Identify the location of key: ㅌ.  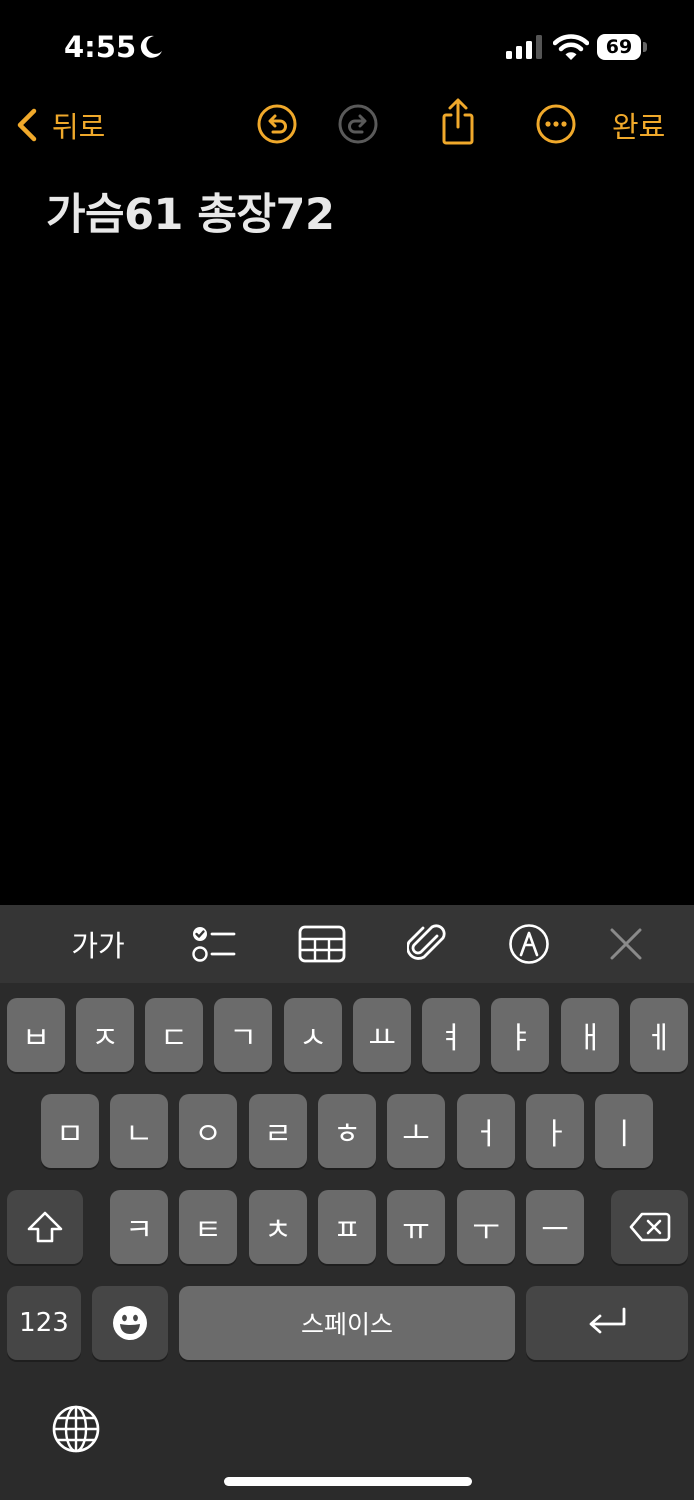
(208, 1227).